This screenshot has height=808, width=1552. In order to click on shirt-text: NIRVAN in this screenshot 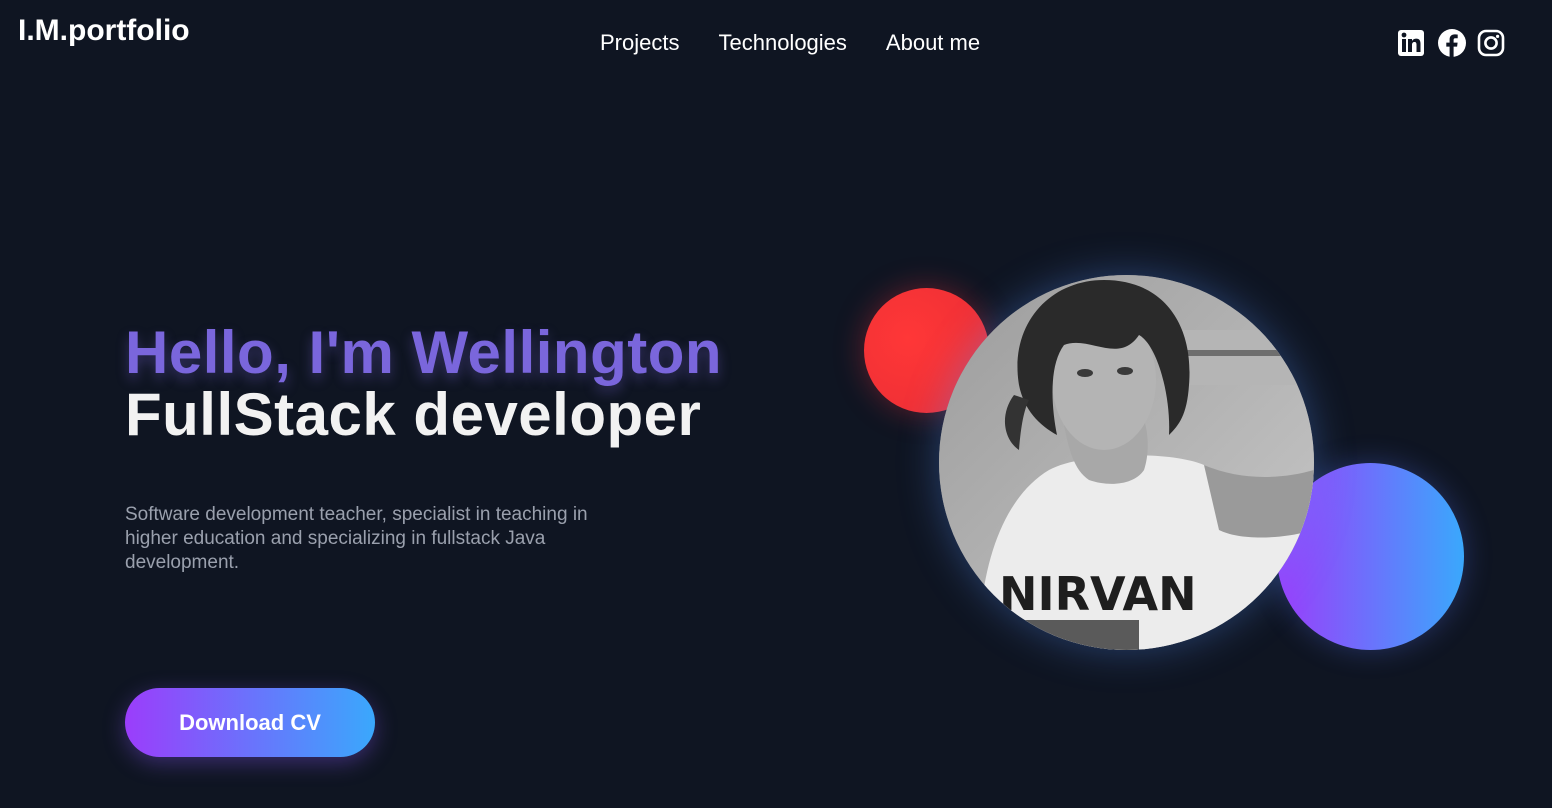, I will do `click(1098, 594)`.